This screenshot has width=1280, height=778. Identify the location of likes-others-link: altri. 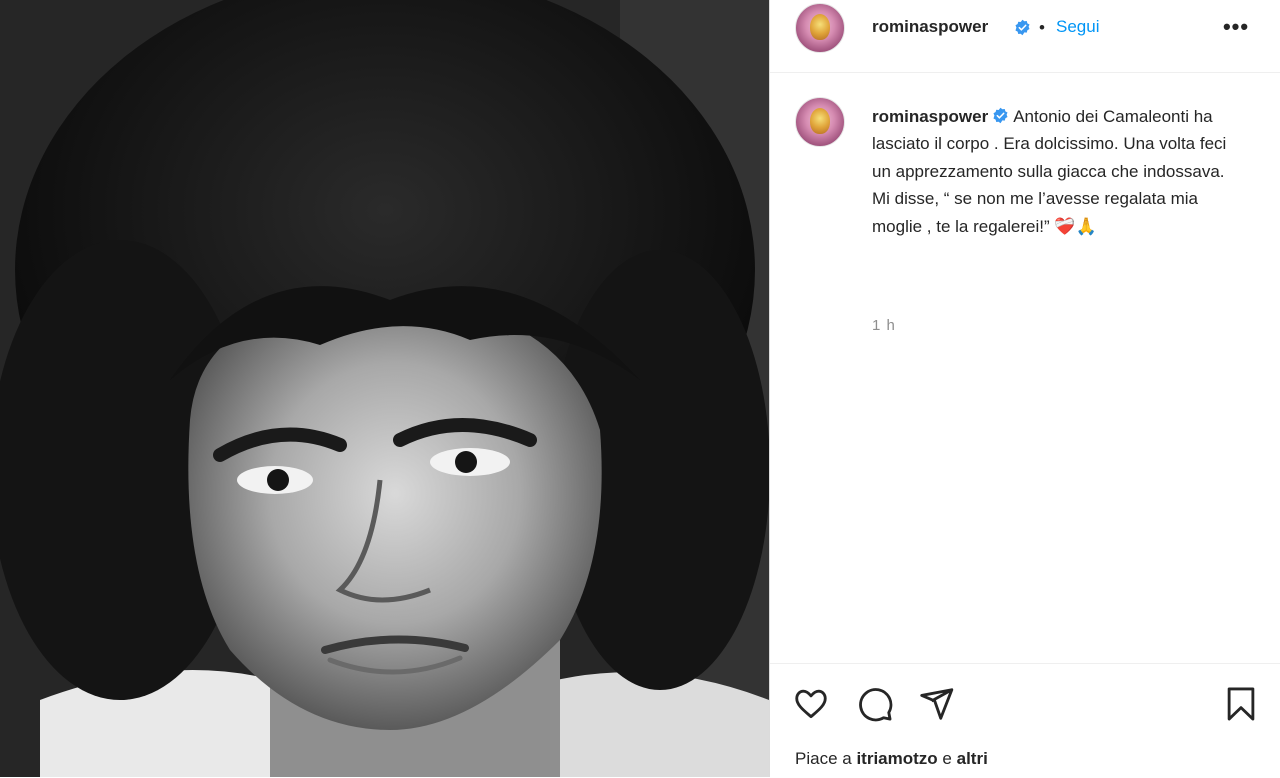
(972, 758).